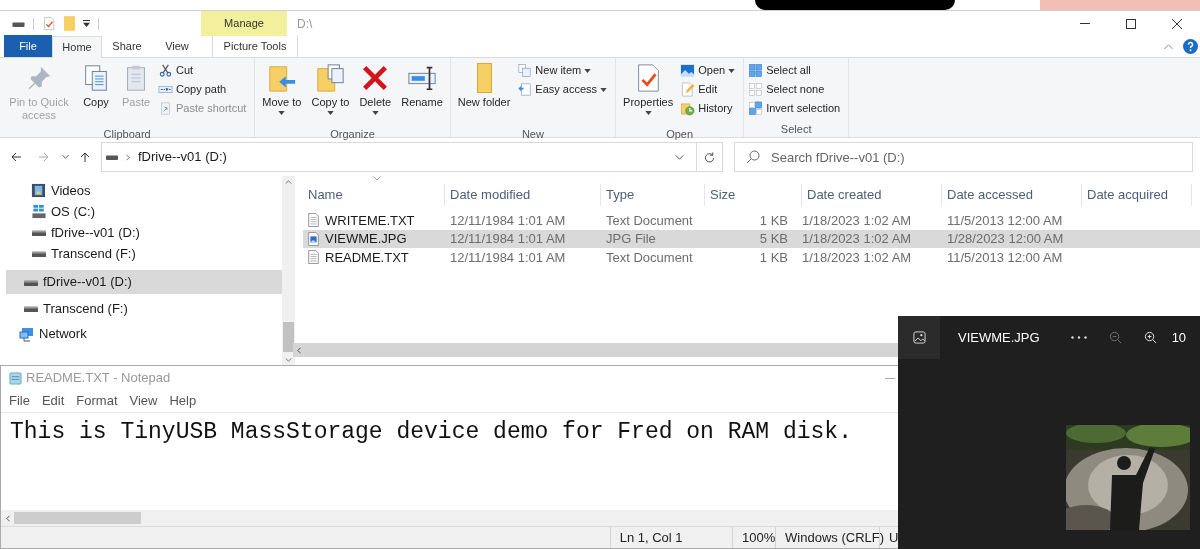 This screenshot has width=1200, height=549. Describe the element at coordinates (15, 378) in the screenshot. I see `notepad-icon` at that location.